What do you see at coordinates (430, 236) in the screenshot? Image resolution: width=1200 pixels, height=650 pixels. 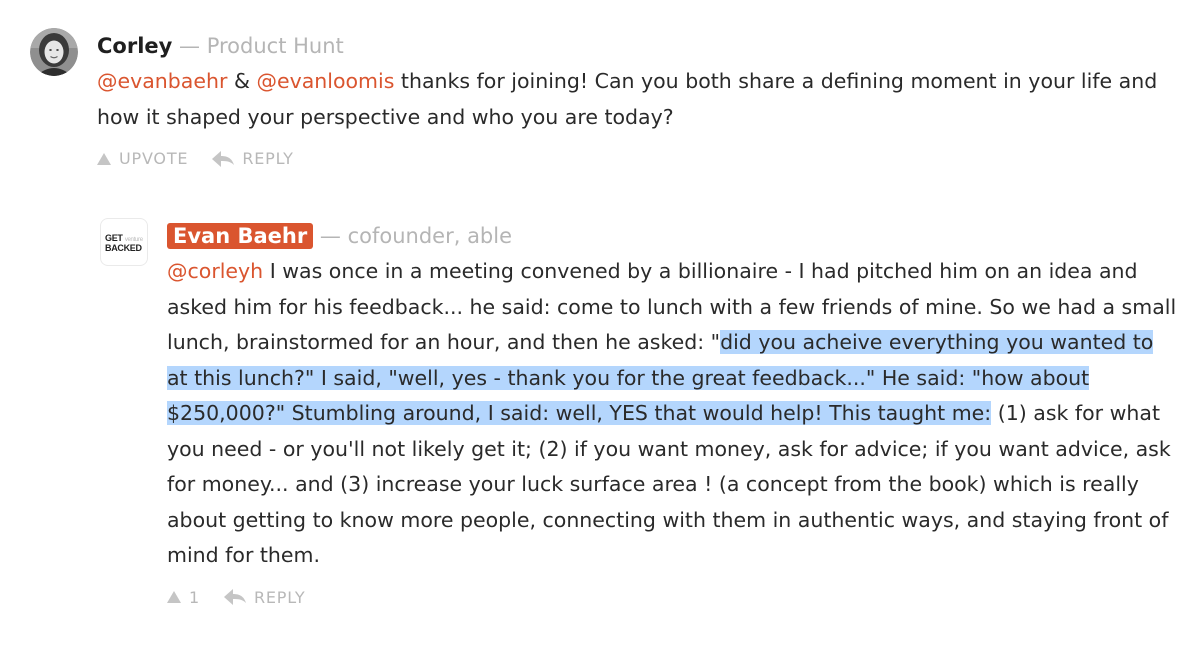 I see `author-headline: cofounder, able` at bounding box center [430, 236].